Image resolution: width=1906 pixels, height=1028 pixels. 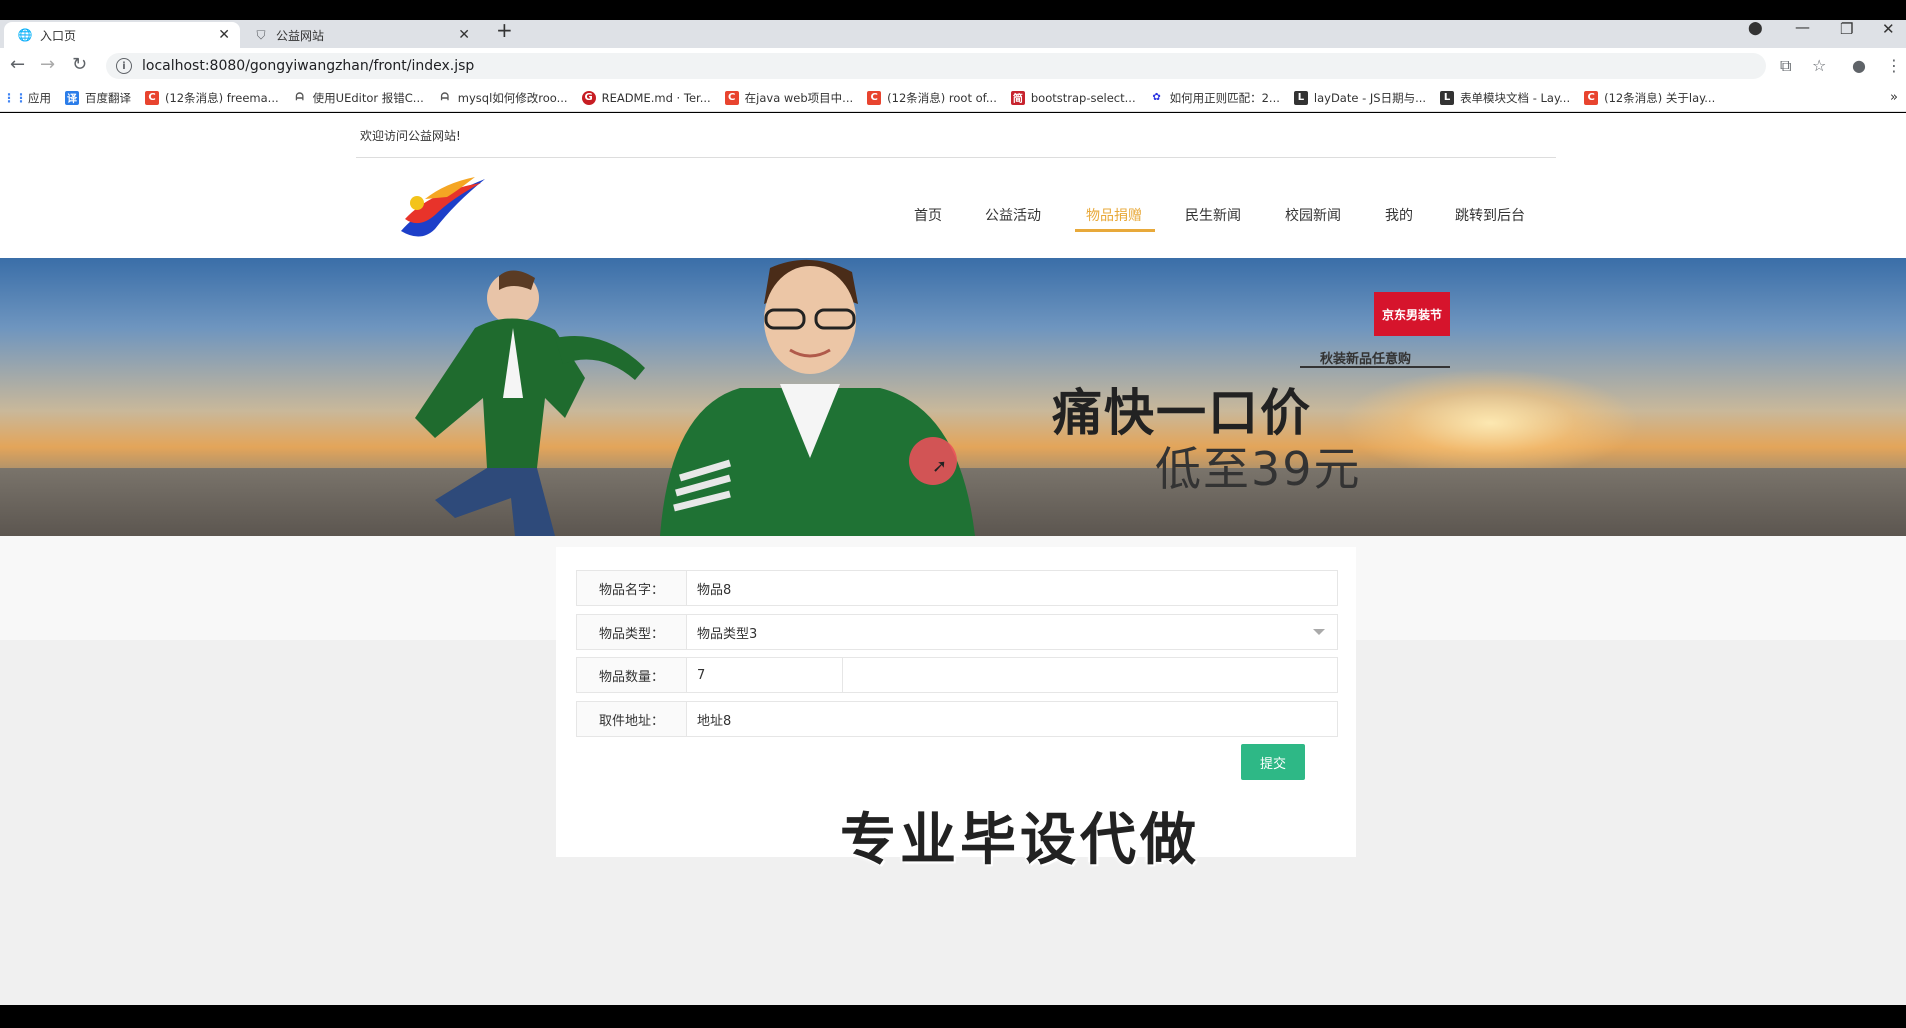 What do you see at coordinates (1115, 230) in the screenshot?
I see `nav-active-underline` at bounding box center [1115, 230].